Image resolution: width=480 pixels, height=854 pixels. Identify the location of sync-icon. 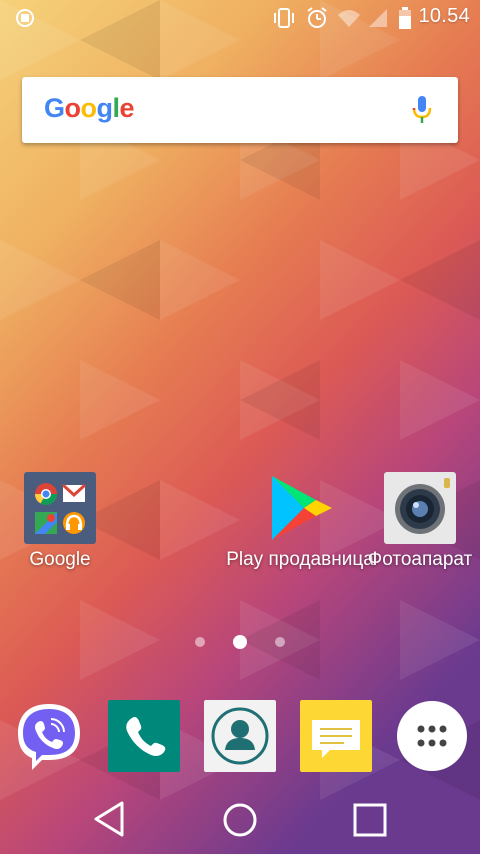
(25, 18).